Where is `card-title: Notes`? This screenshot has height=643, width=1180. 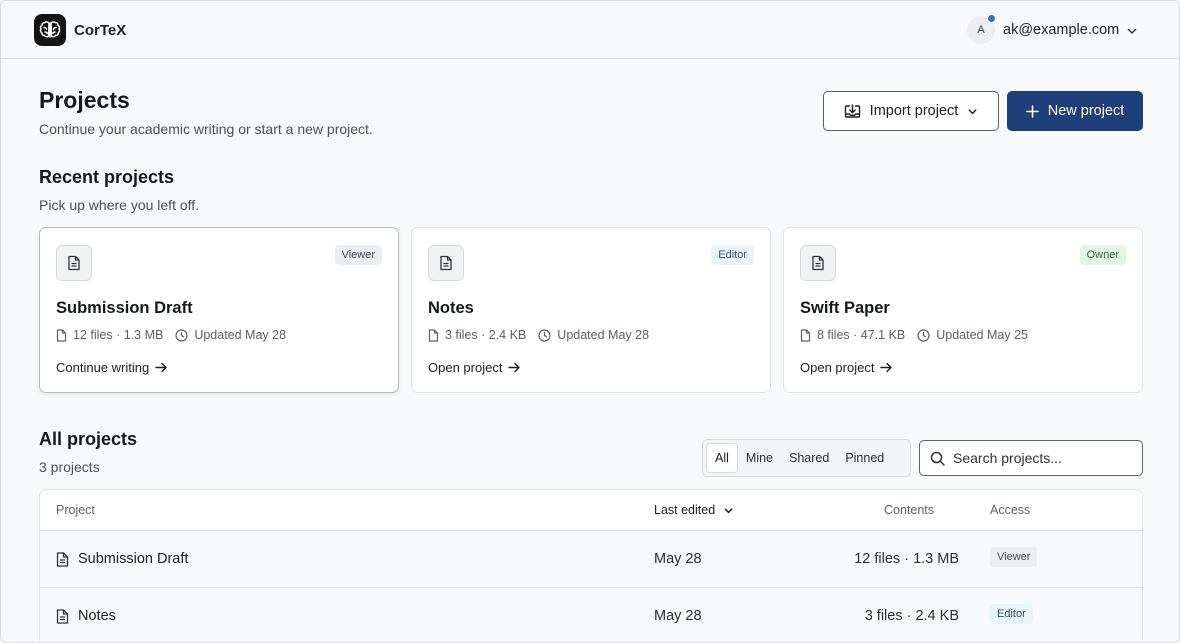
card-title: Notes is located at coordinates (451, 308).